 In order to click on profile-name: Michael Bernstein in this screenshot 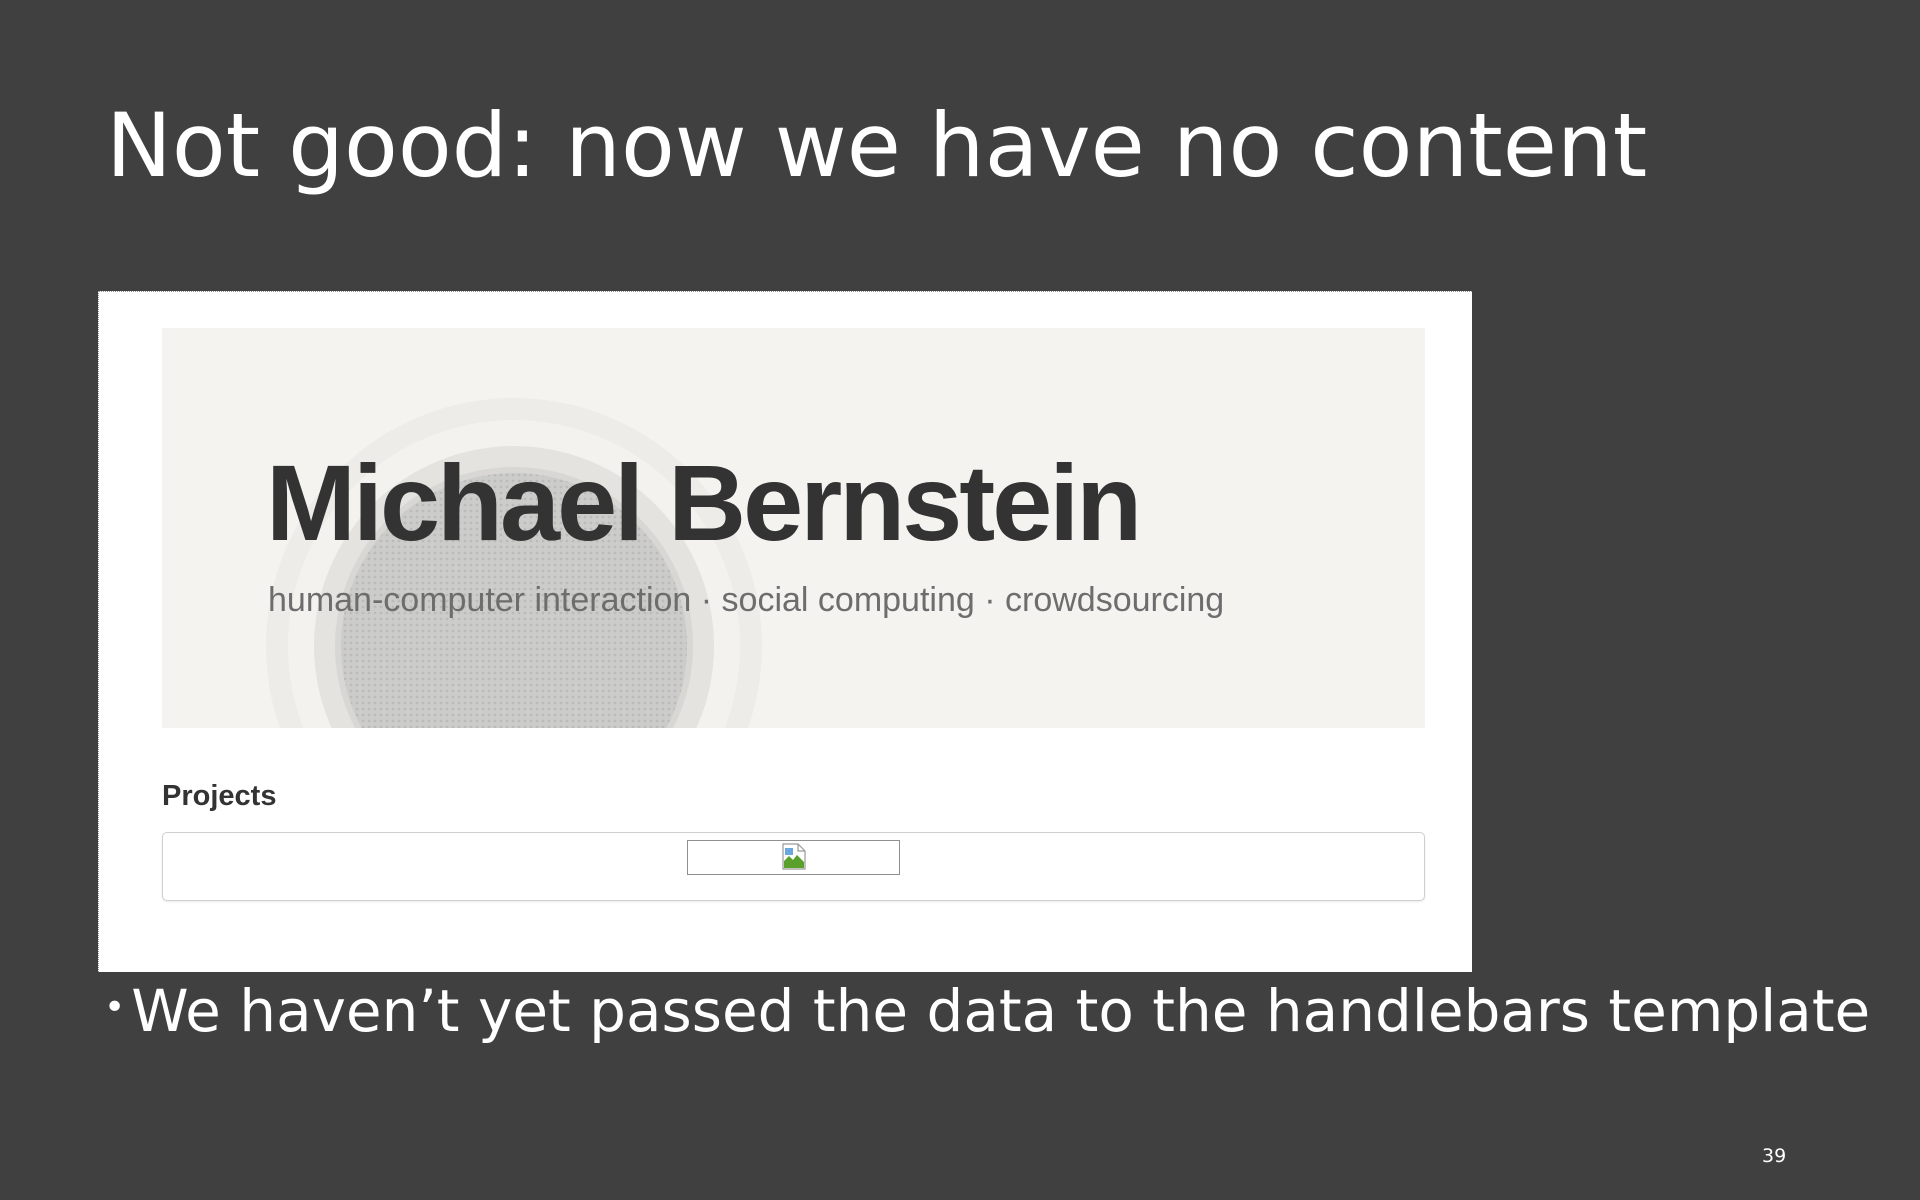, I will do `click(704, 502)`.